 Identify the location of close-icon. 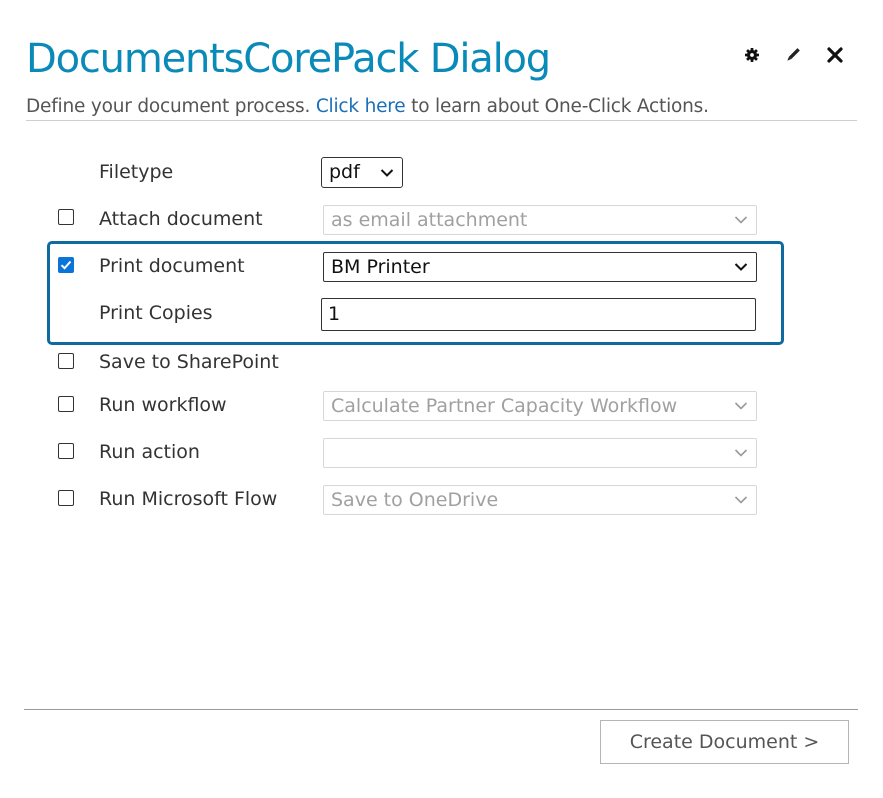
(835, 55).